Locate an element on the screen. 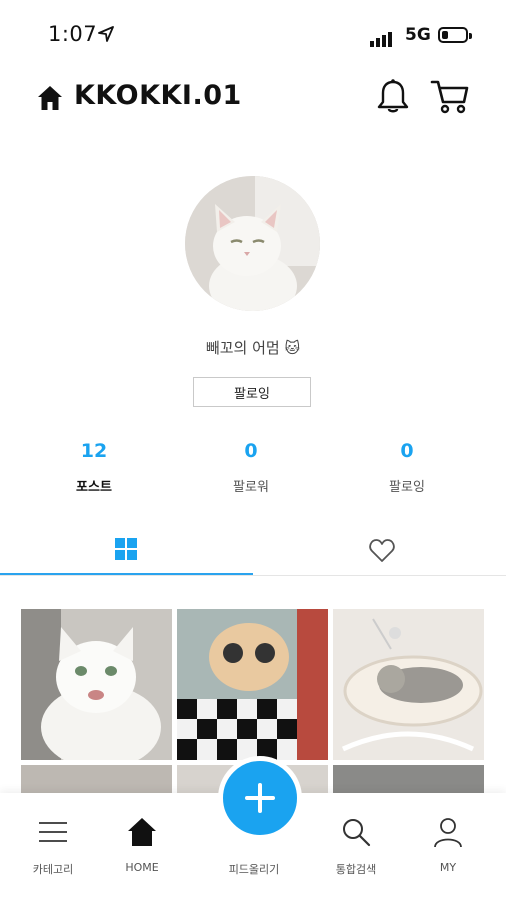 The width and height of the screenshot is (506, 900). network-type: 5G is located at coordinates (418, 35).